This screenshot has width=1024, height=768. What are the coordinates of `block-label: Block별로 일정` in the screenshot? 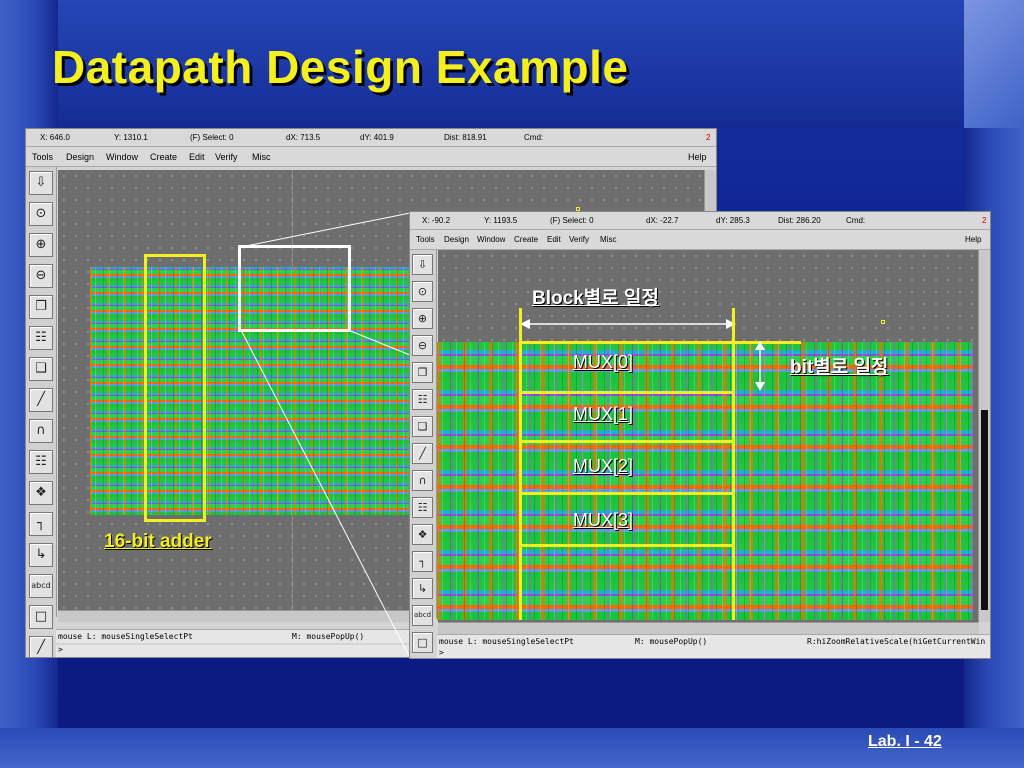 It's located at (595, 298).